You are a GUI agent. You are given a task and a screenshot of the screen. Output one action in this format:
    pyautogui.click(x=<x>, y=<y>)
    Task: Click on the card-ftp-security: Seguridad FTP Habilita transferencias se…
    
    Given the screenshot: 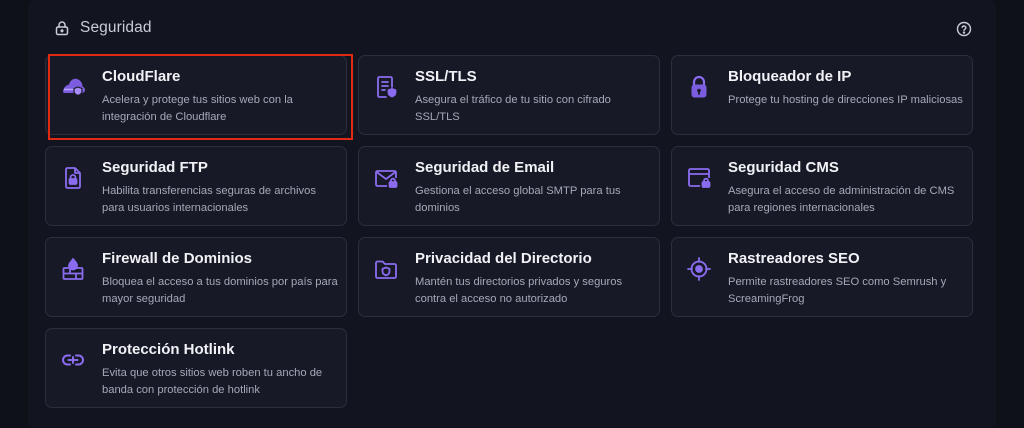 What is the action you would take?
    pyautogui.click(x=196, y=186)
    